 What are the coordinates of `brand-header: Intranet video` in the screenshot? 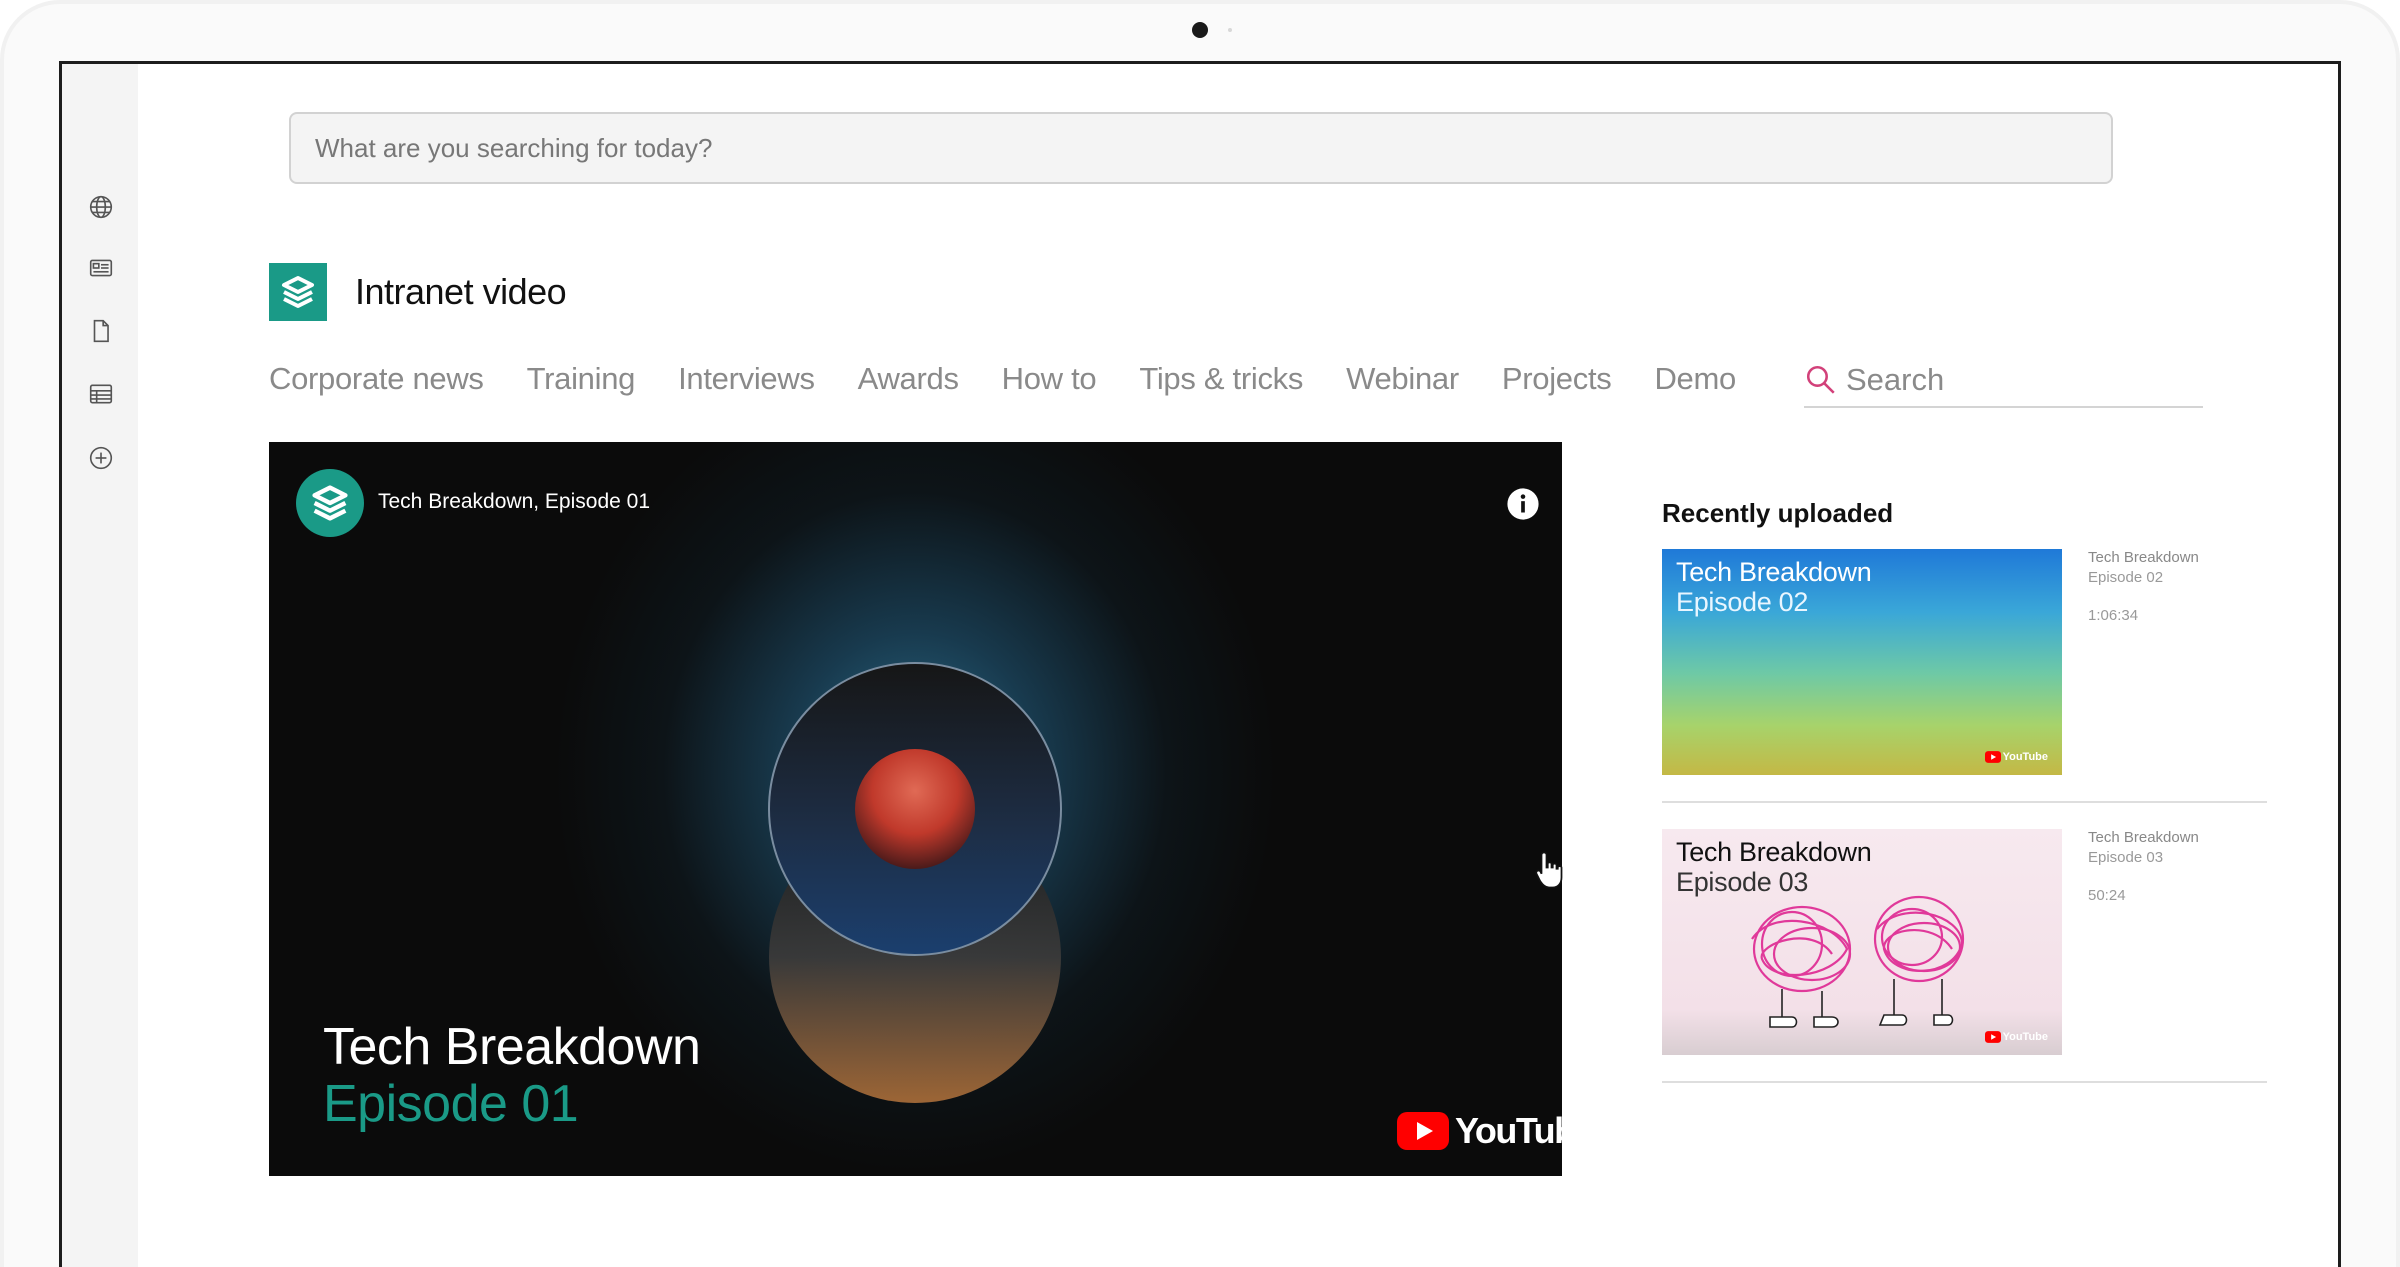 It's located at (418, 292).